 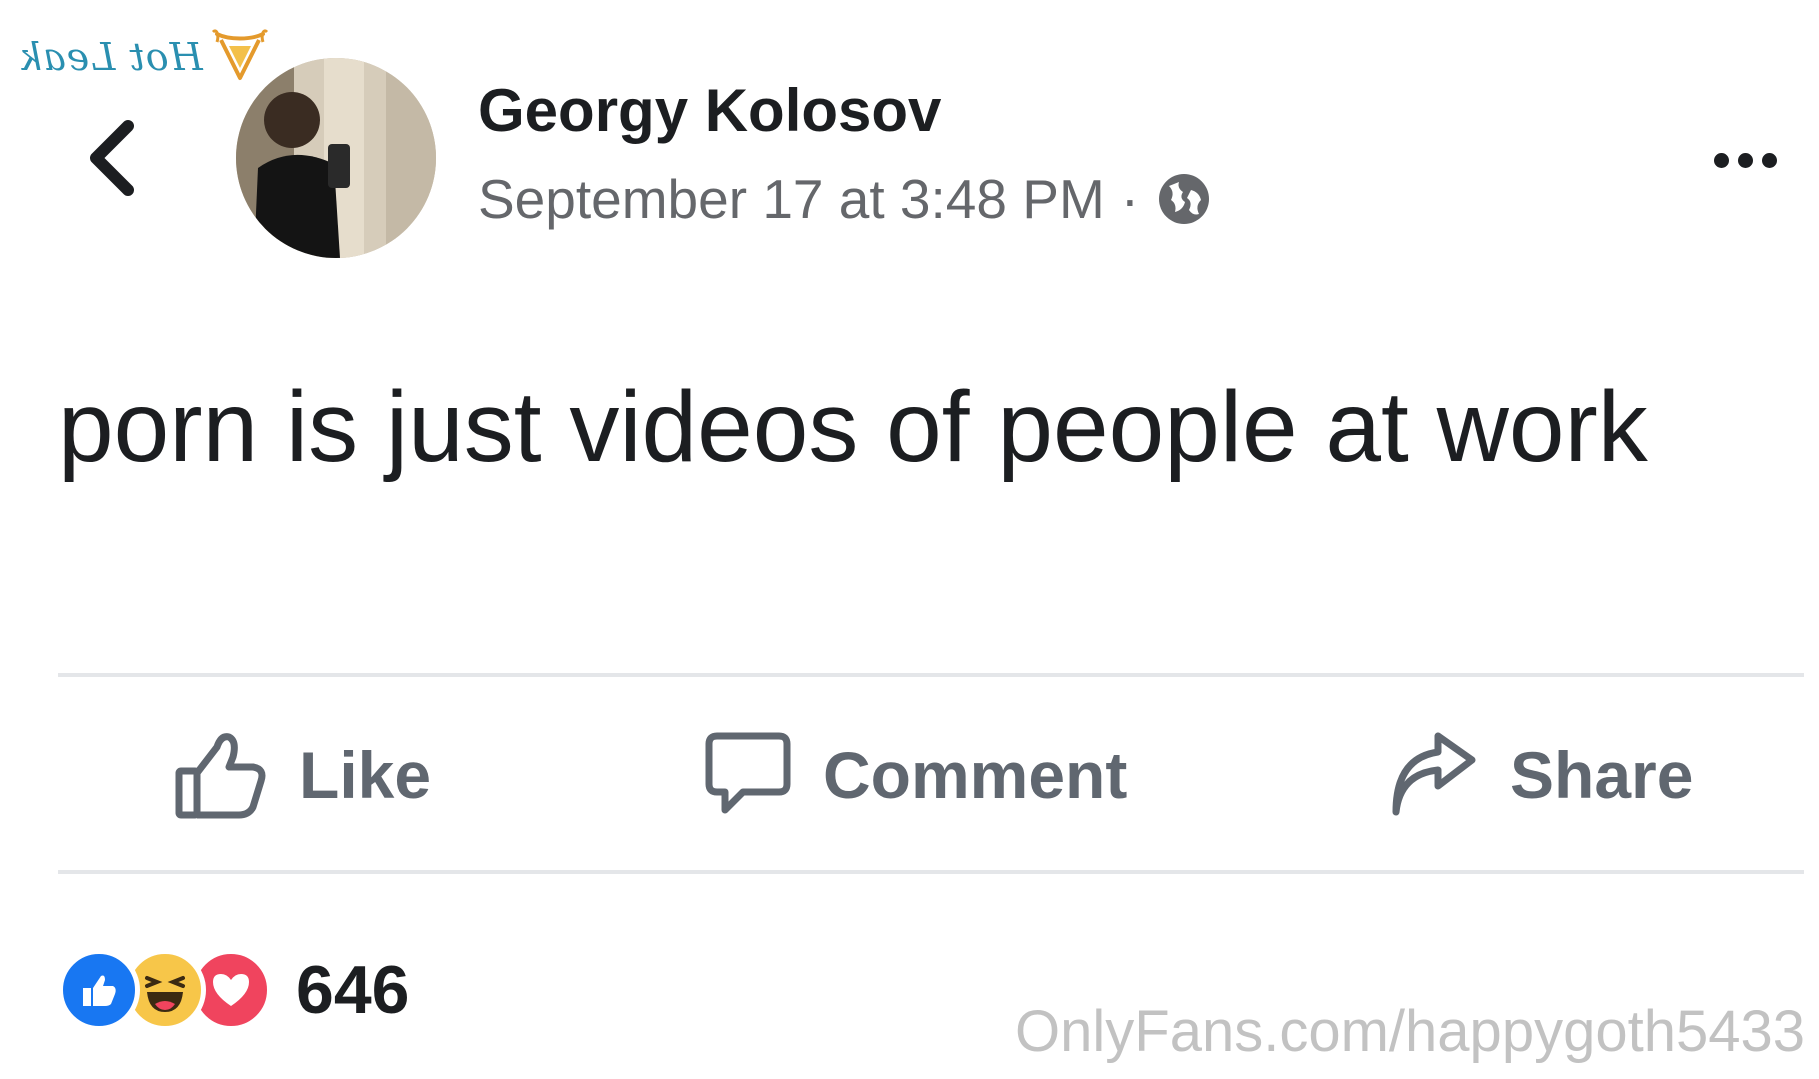 I want to click on reactions-summary: 646, so click(x=233, y=990).